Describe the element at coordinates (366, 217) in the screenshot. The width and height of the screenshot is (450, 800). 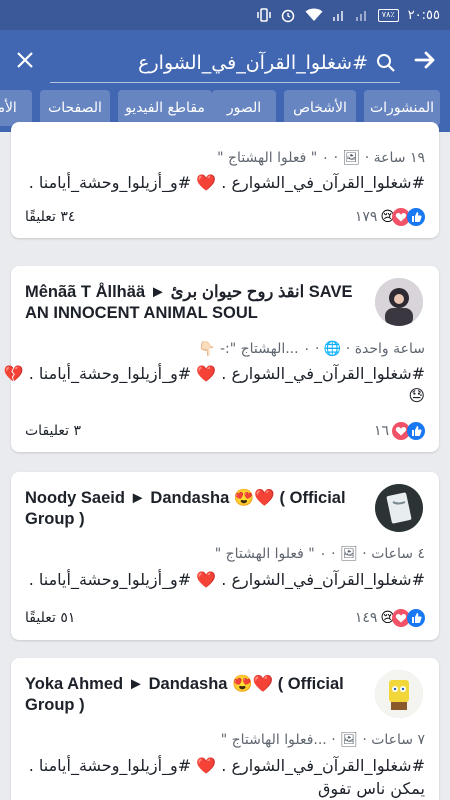
I see `reaction-count: ١٧٩` at that location.